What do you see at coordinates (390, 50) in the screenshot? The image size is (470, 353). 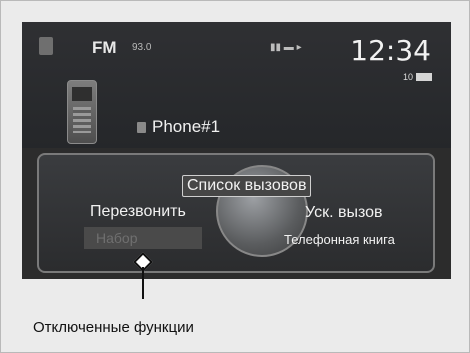 I see `clock: 12:34` at bounding box center [390, 50].